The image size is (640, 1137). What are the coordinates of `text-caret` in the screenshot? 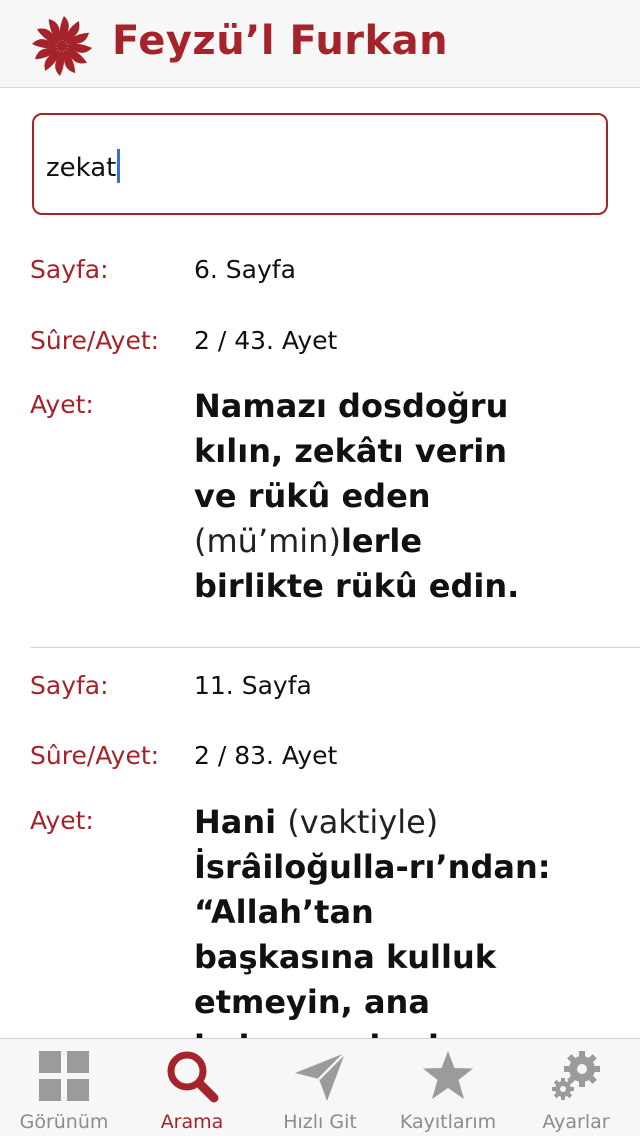 It's located at (119, 166).